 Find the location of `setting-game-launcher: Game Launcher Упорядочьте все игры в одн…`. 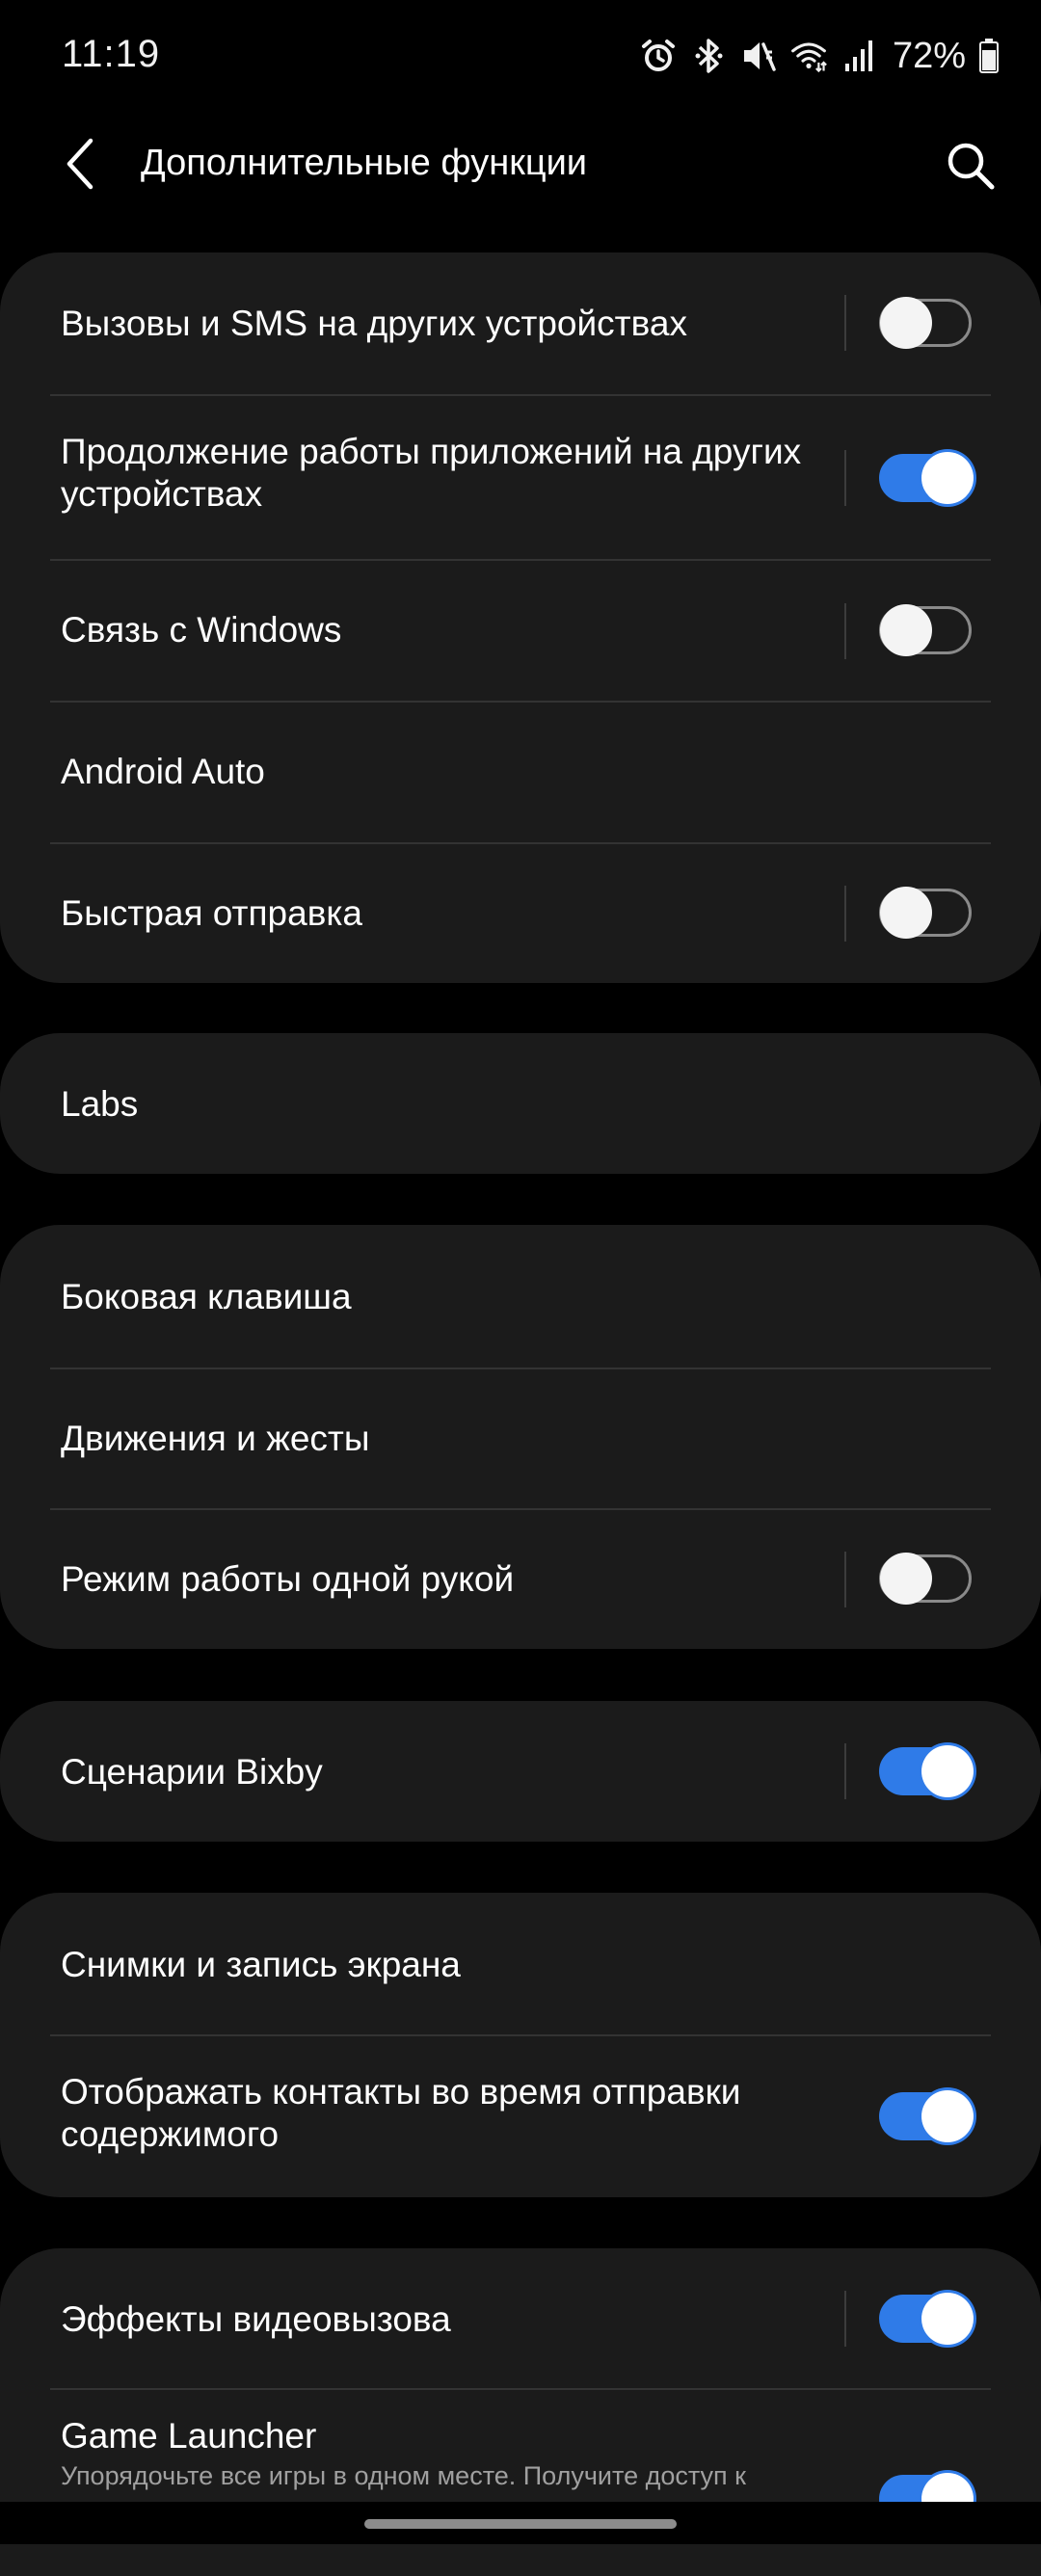

setting-game-launcher: Game Launcher Упорядочьте все игры в одн… is located at coordinates (520, 2483).